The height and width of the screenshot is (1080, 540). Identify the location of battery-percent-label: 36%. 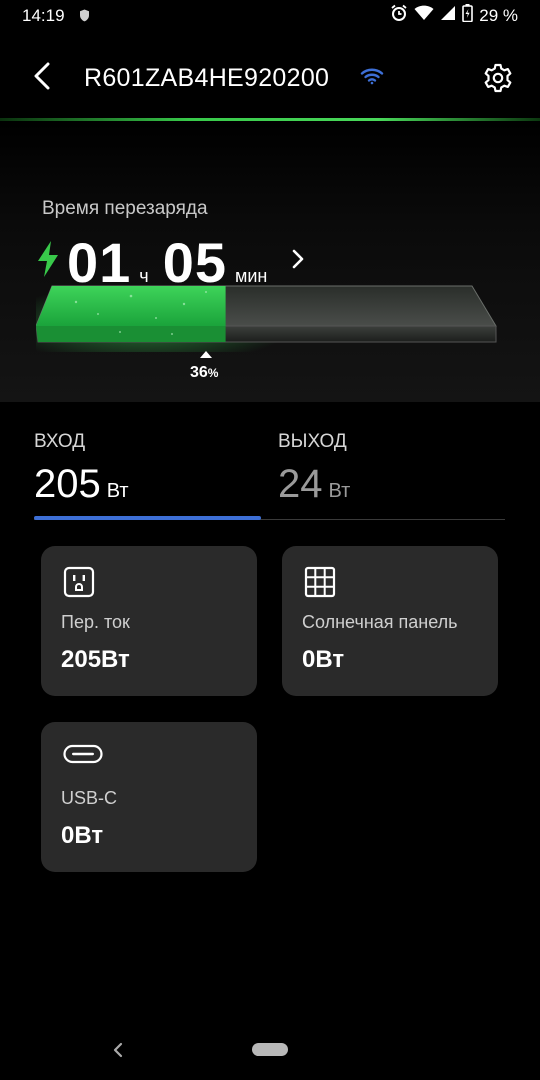
(204, 373).